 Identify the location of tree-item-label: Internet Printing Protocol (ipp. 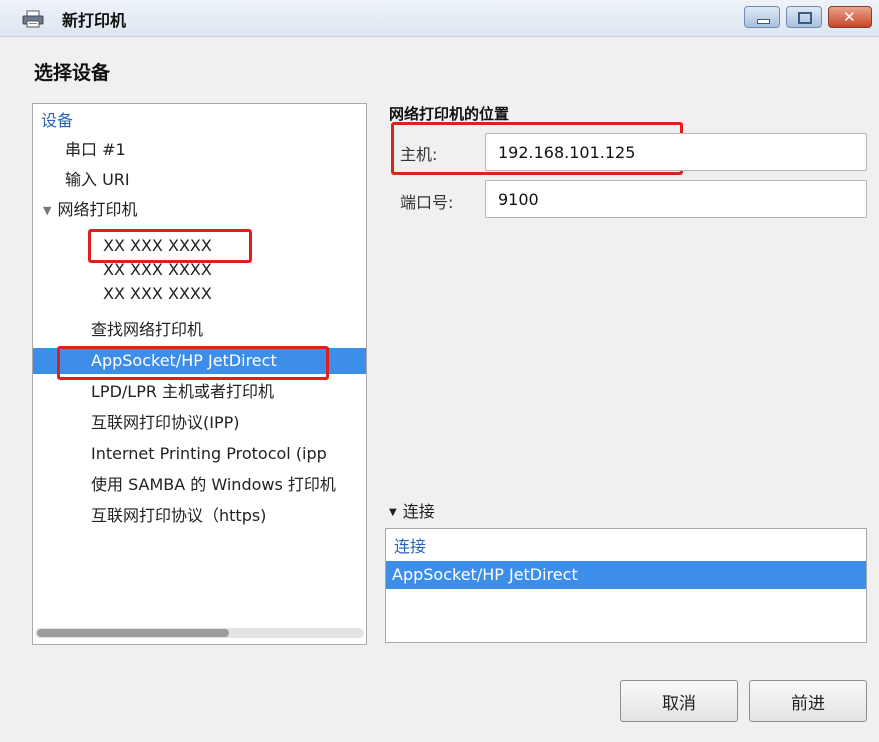
(209, 453).